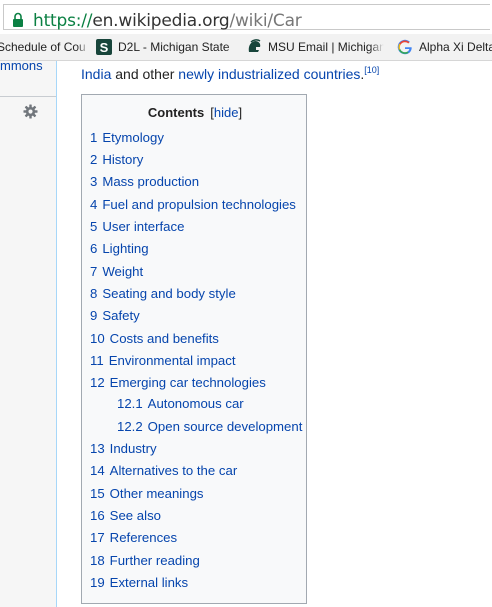 Image resolution: width=492 pixels, height=607 pixels. What do you see at coordinates (143, 537) in the screenshot?
I see `toc-label: References` at bounding box center [143, 537].